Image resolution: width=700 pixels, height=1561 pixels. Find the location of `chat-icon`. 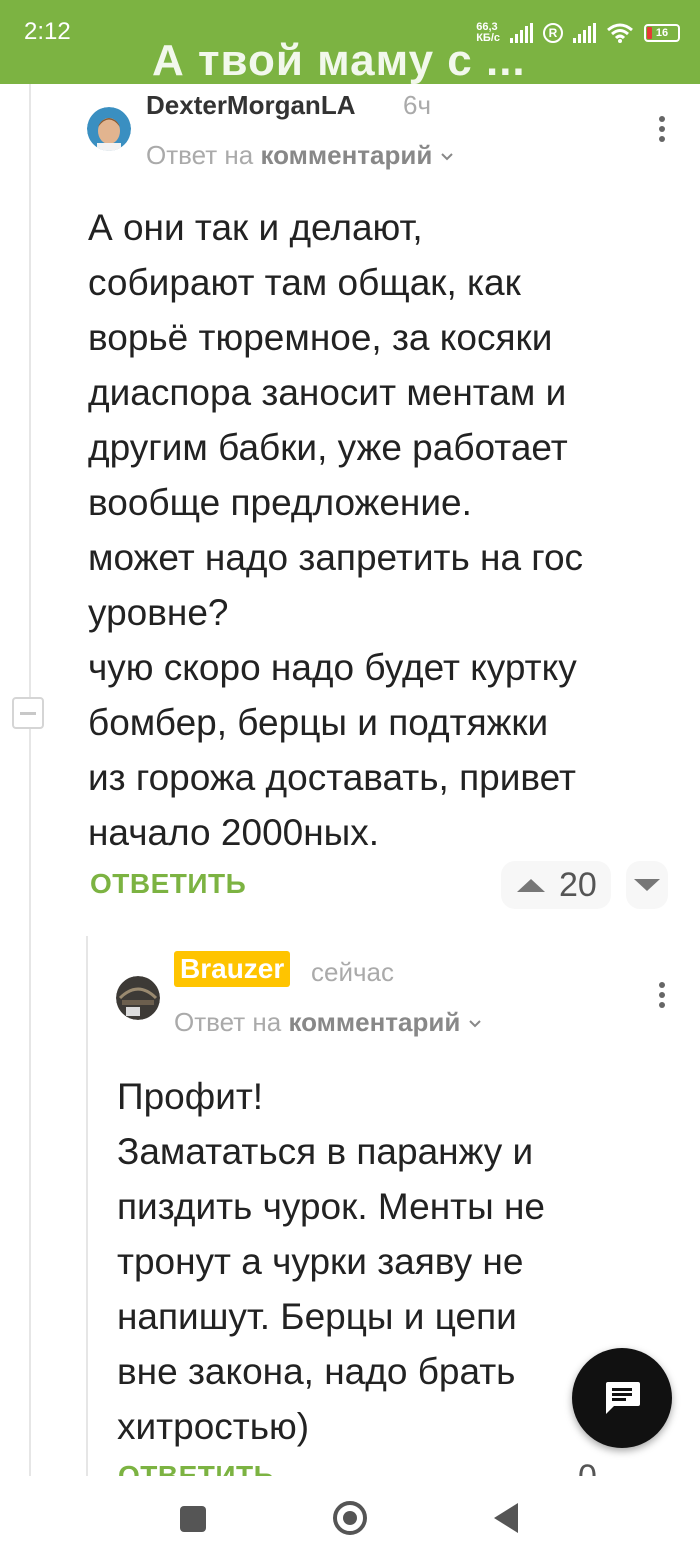

chat-icon is located at coordinates (623, 1398).